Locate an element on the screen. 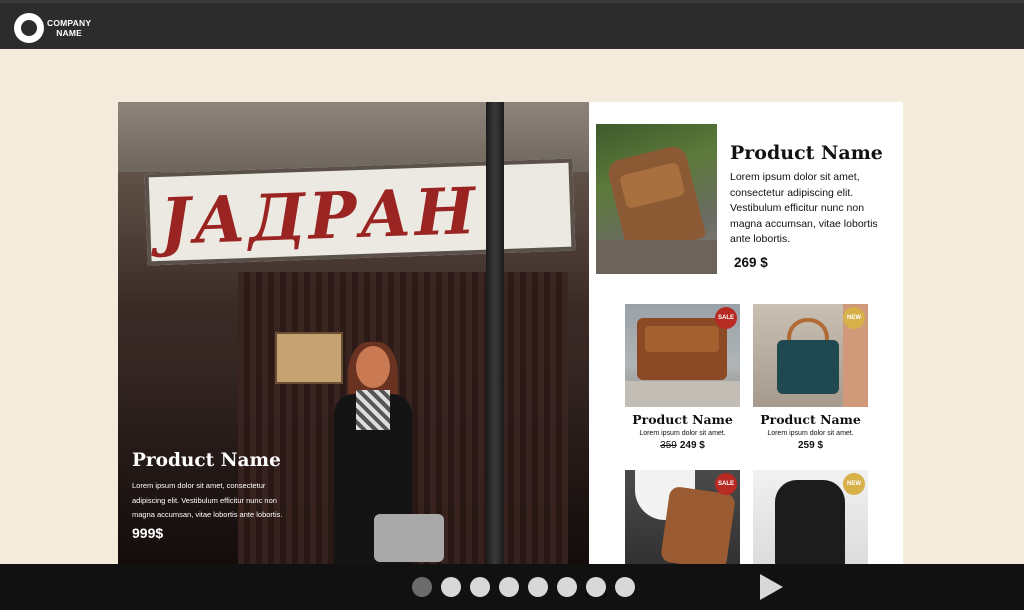  black-backpack-shape is located at coordinates (810, 522).